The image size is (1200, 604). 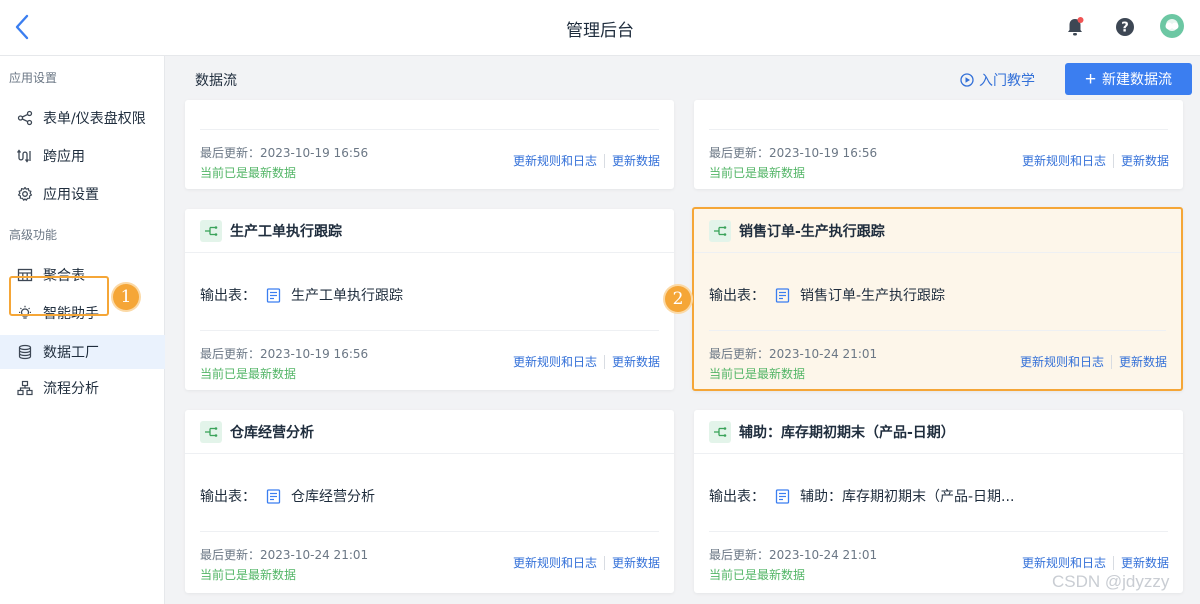 What do you see at coordinates (347, 295) in the screenshot?
I see `output-table-name: 生产工单执行跟踪` at bounding box center [347, 295].